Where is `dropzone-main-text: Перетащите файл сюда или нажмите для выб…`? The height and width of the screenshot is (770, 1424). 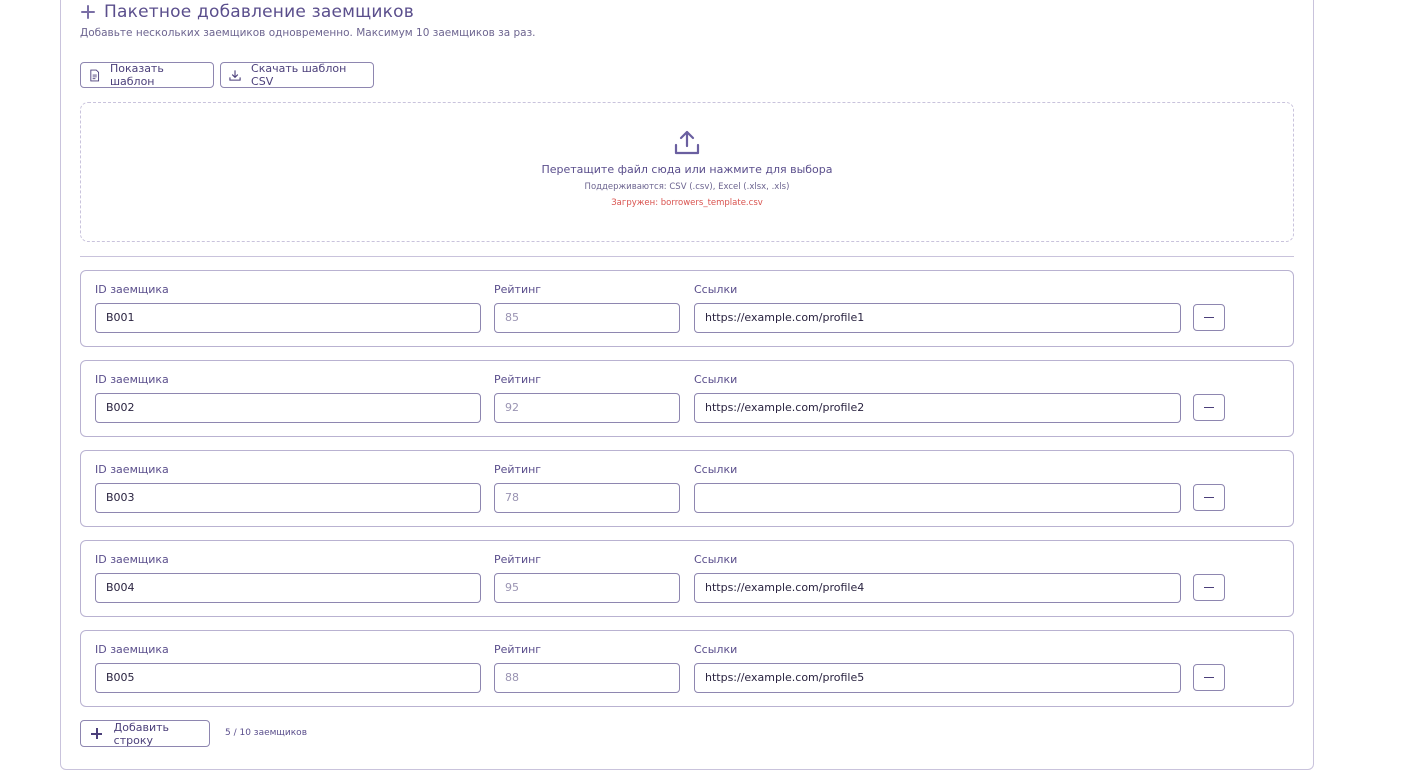 dropzone-main-text: Перетащите файл сюда или нажмите для выб… is located at coordinates (687, 169).